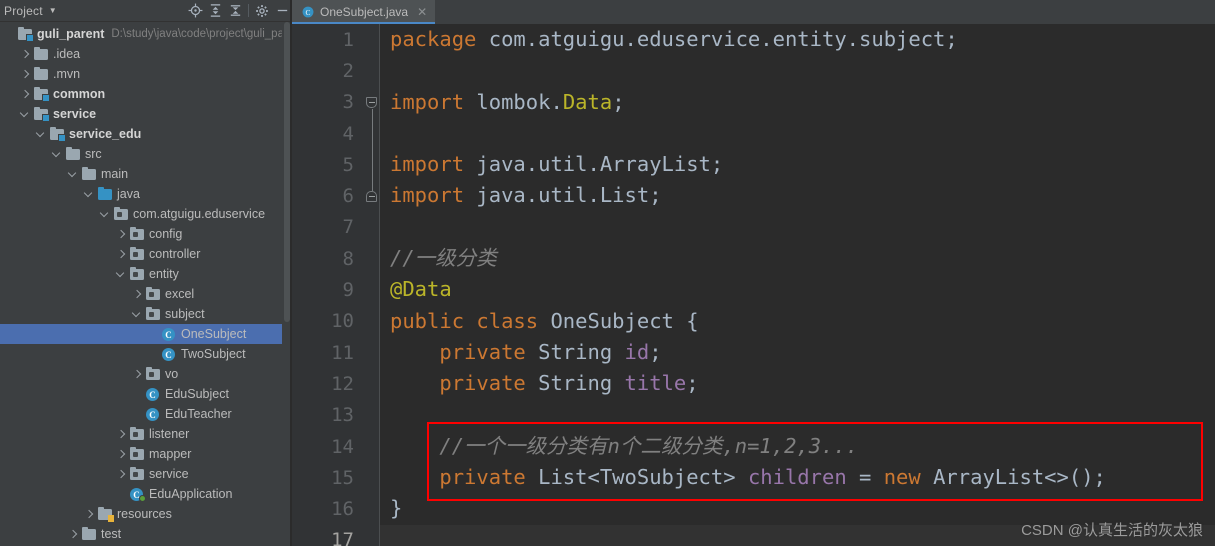 This screenshot has height=546, width=1215. I want to click on tree-item-controller: controller, so click(146, 254).